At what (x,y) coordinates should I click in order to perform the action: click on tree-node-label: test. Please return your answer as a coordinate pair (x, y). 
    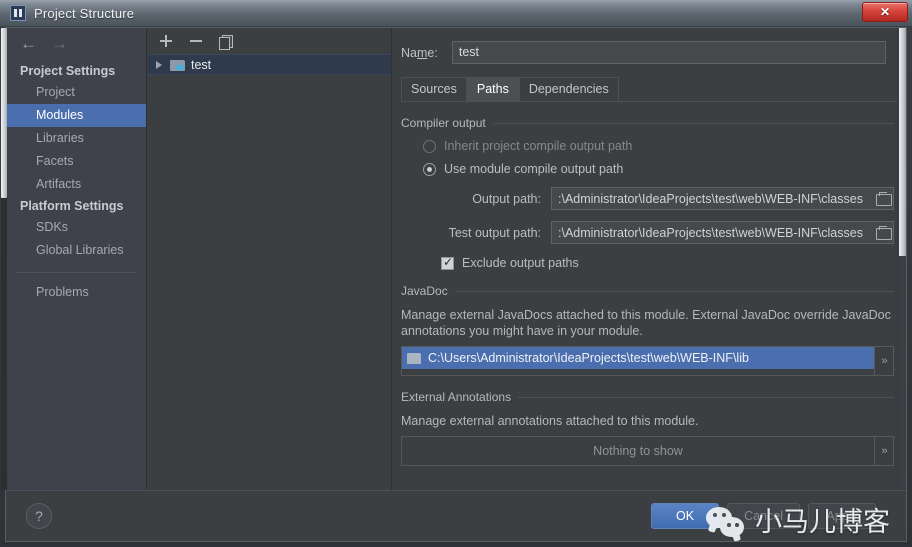
    Looking at the image, I should click on (201, 64).